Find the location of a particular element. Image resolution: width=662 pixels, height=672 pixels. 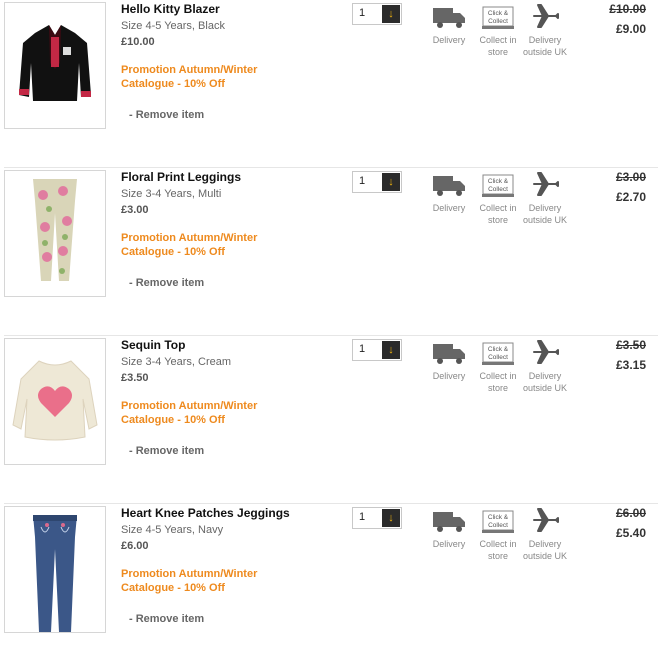

product-size: Size 3-4 Years, Multi is located at coordinates (171, 194).